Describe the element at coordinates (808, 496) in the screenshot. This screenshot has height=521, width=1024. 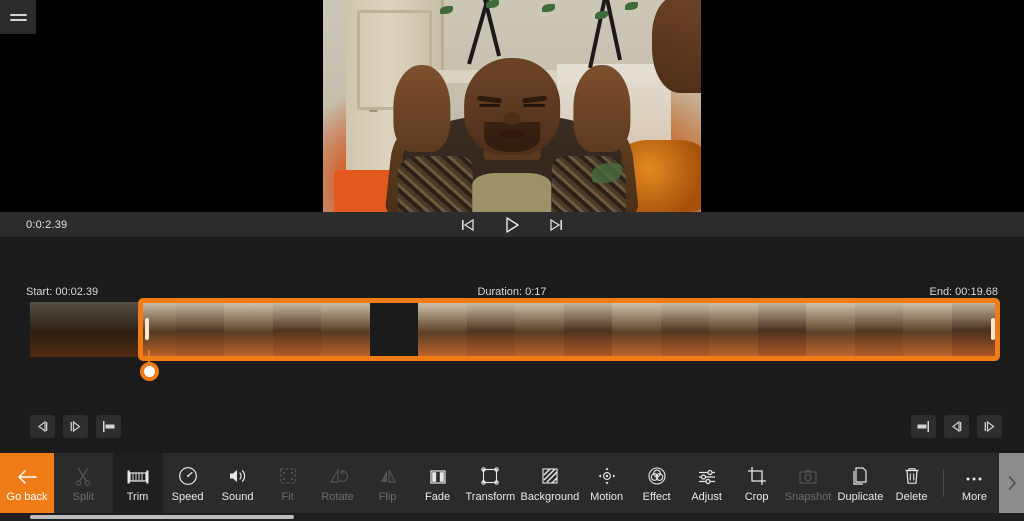
I see `snapshot-label: Snapshot` at that location.